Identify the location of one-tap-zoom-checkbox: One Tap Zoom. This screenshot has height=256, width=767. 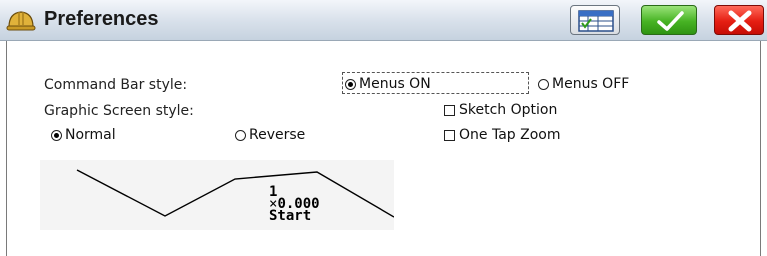
(502, 135).